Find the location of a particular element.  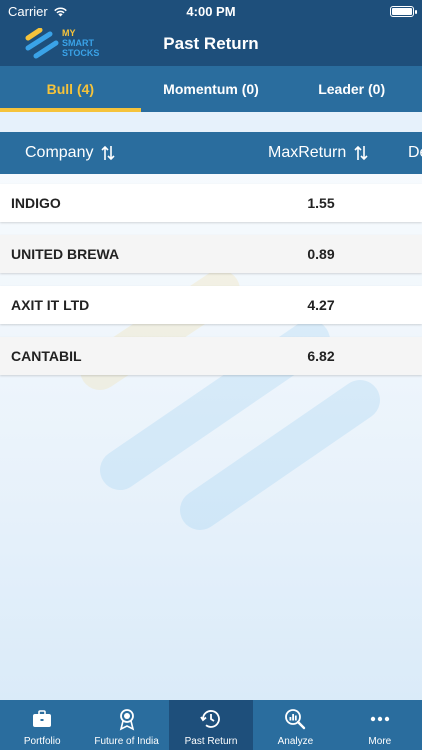

briefcase-icon is located at coordinates (42, 718).